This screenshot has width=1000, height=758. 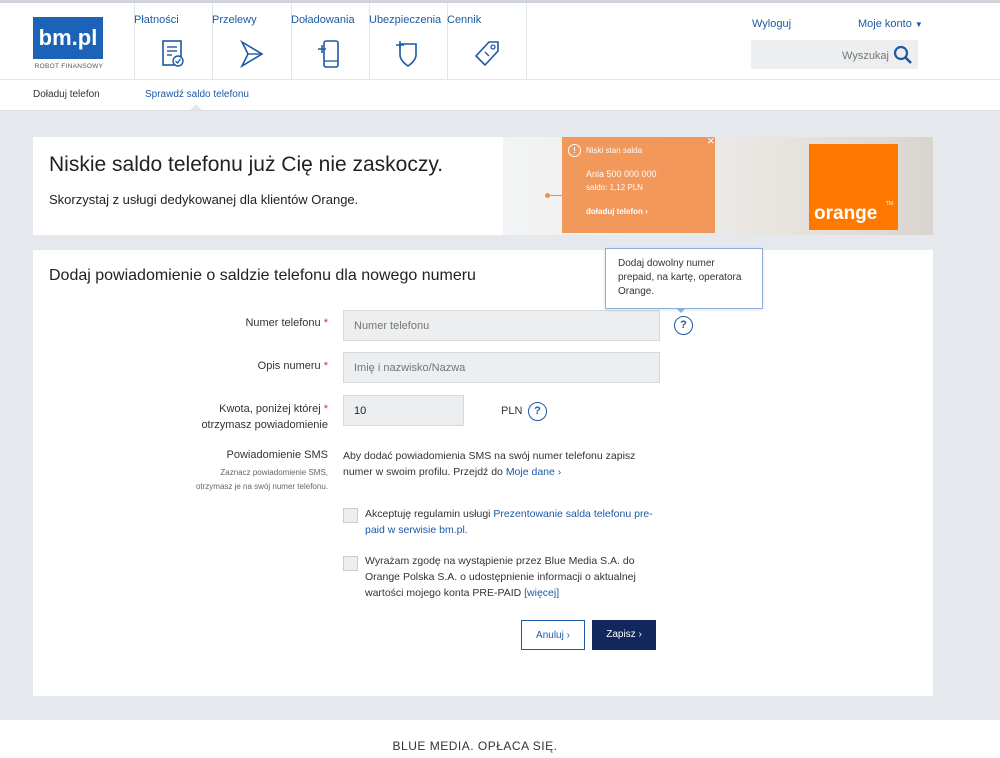 I want to click on phone-label-text: Numer telefonu, so click(x=283, y=323).